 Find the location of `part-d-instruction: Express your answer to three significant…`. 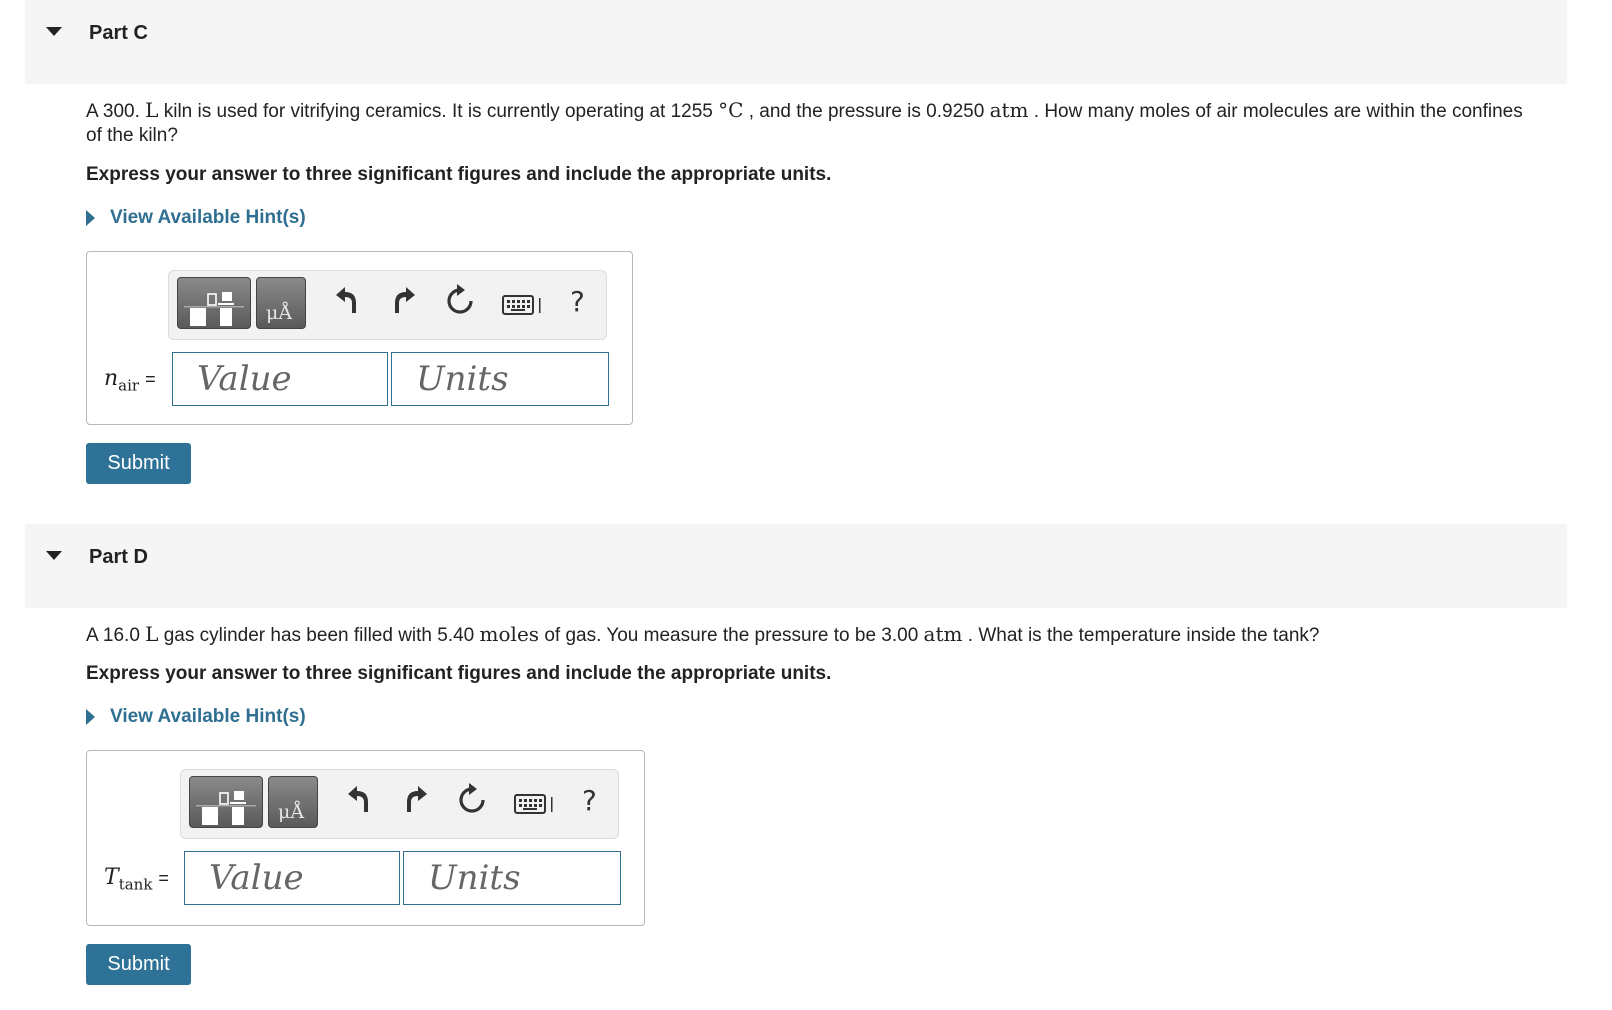

part-d-instruction: Express your answer to three significant… is located at coordinates (459, 673).